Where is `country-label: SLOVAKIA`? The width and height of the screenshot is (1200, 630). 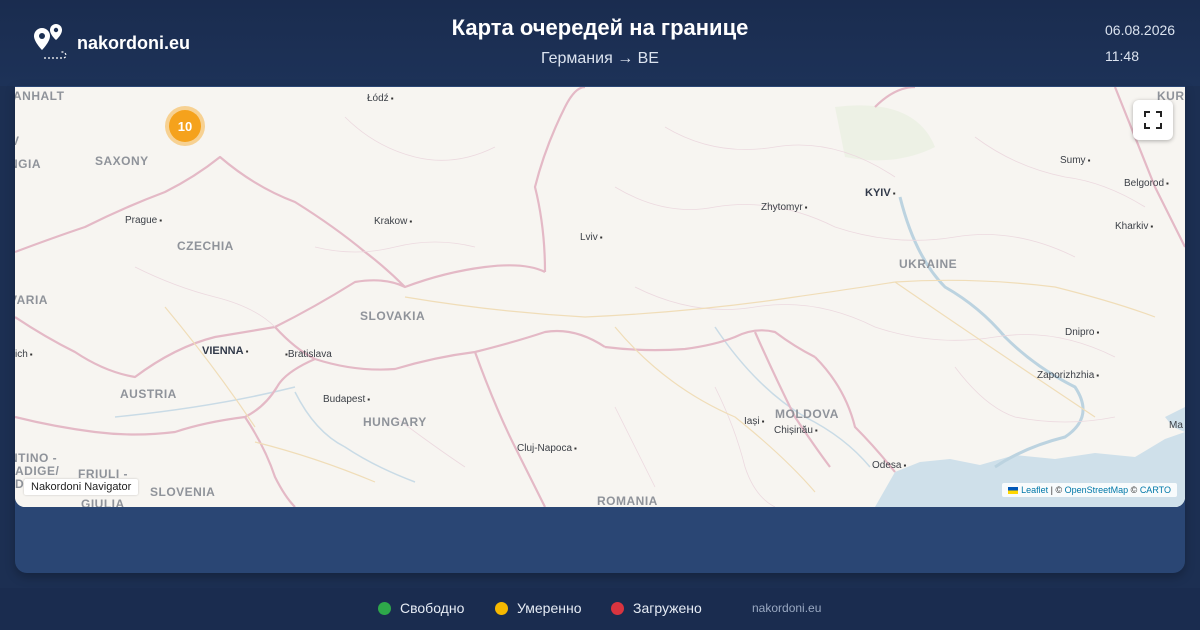 country-label: SLOVAKIA is located at coordinates (393, 316).